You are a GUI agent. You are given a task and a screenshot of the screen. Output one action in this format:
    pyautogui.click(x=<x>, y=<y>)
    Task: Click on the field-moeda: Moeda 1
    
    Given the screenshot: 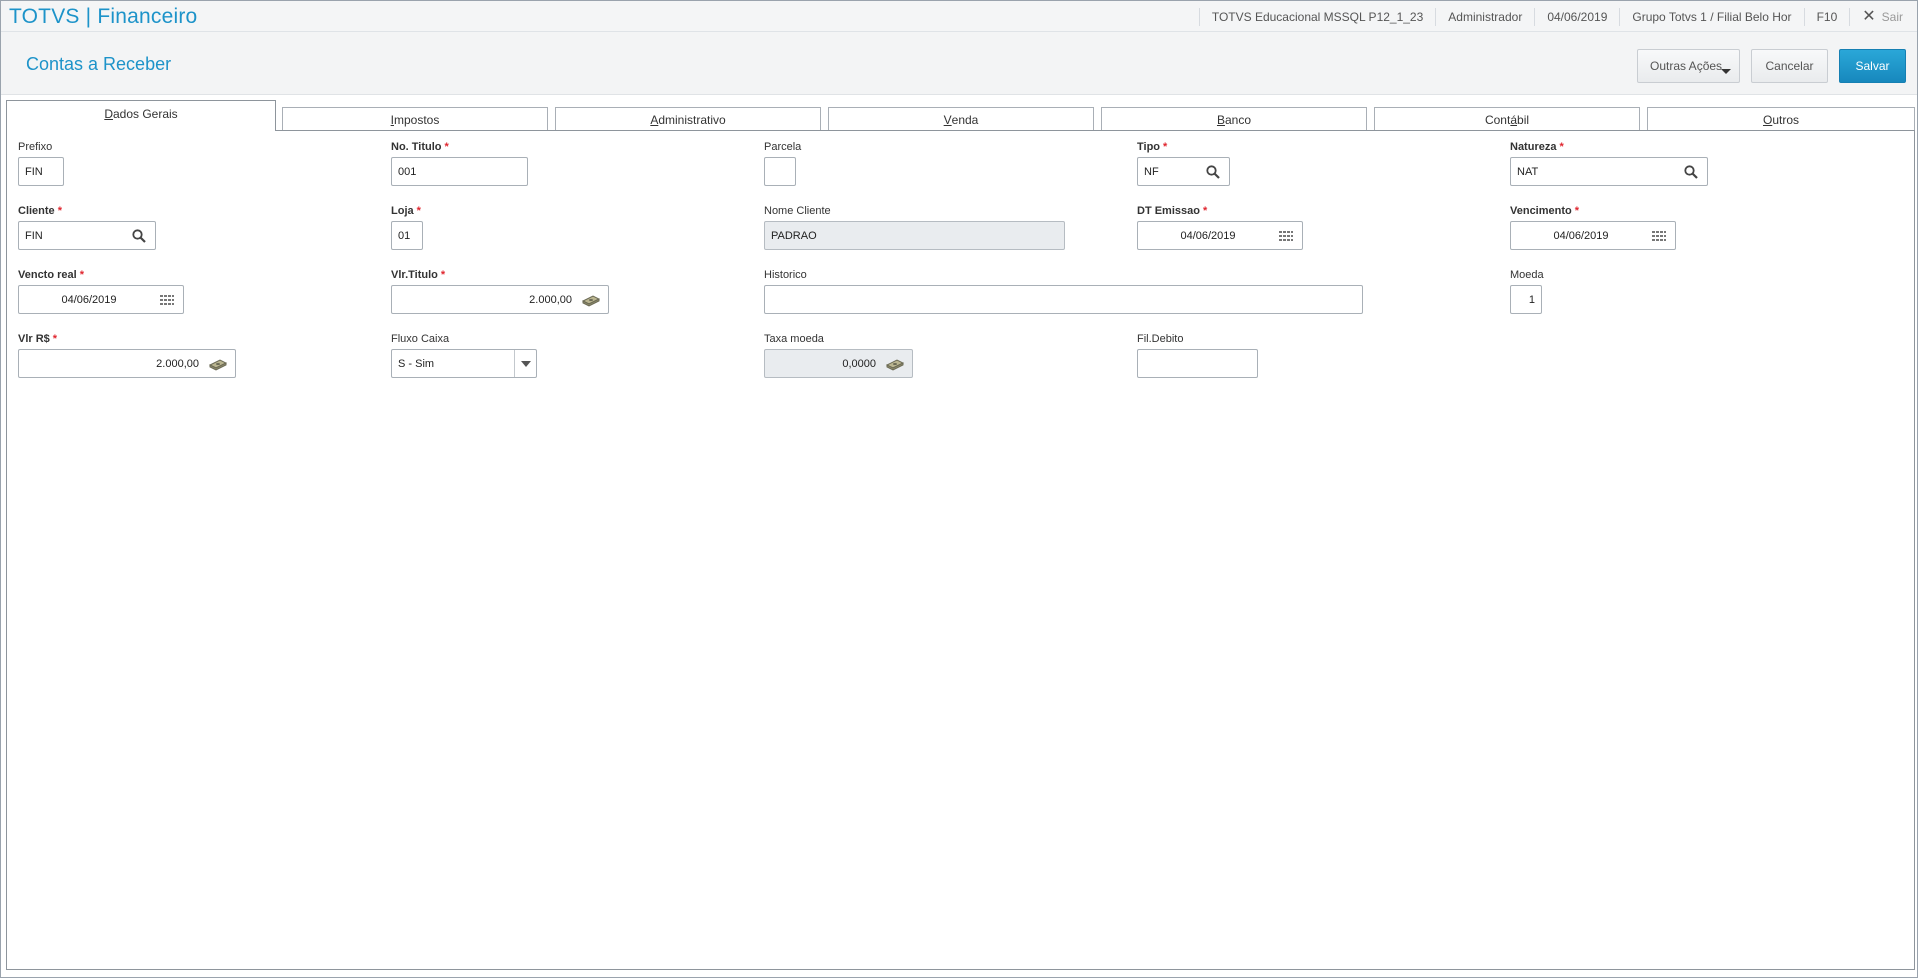 What is the action you would take?
    pyautogui.click(x=1527, y=291)
    